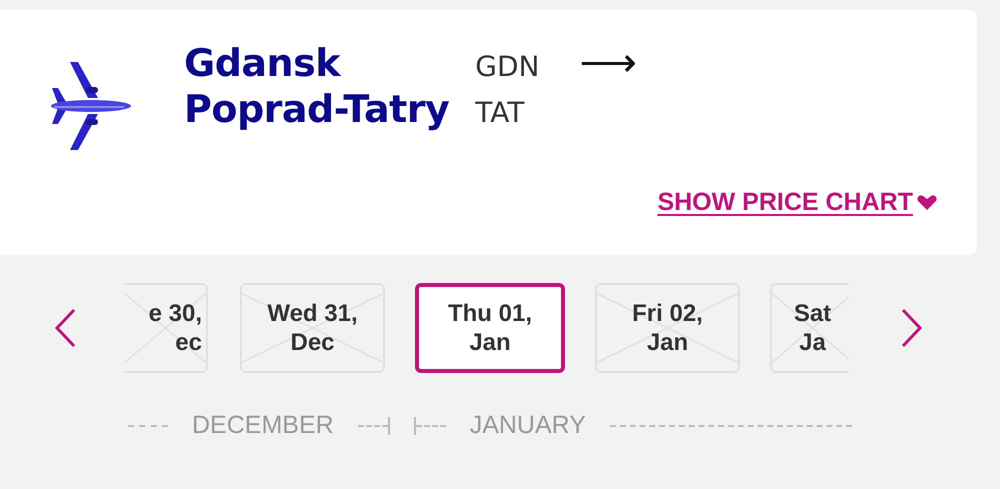 The height and width of the screenshot is (489, 1000). I want to click on heart-icon, so click(927, 202).